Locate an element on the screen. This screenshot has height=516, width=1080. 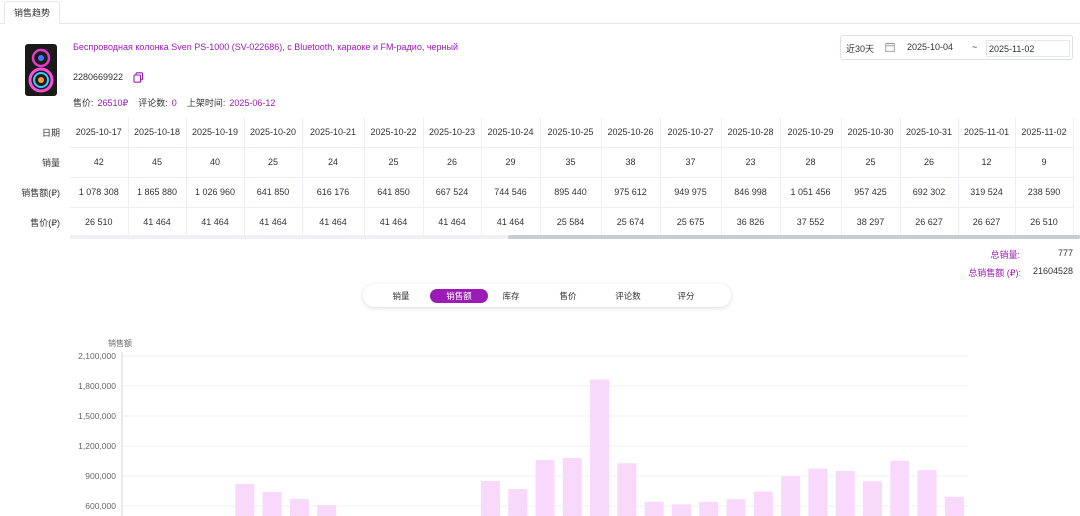
table-cell: 692 302 is located at coordinates (929, 192).